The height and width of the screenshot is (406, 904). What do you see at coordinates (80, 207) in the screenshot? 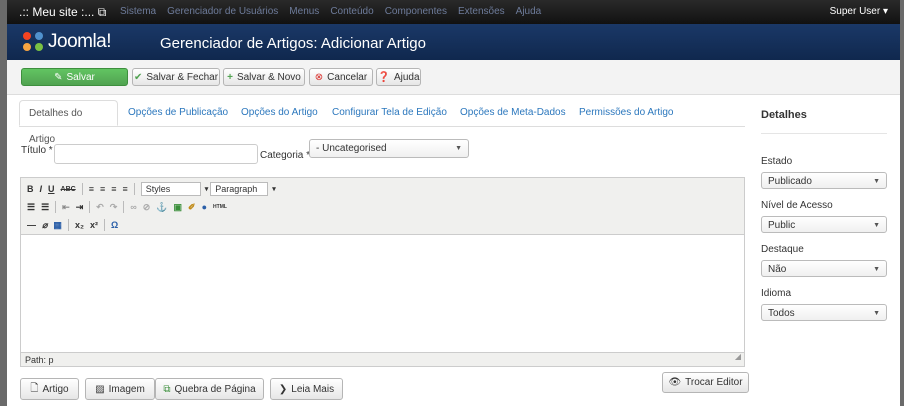
I see `indent-icon: ⇥` at bounding box center [80, 207].